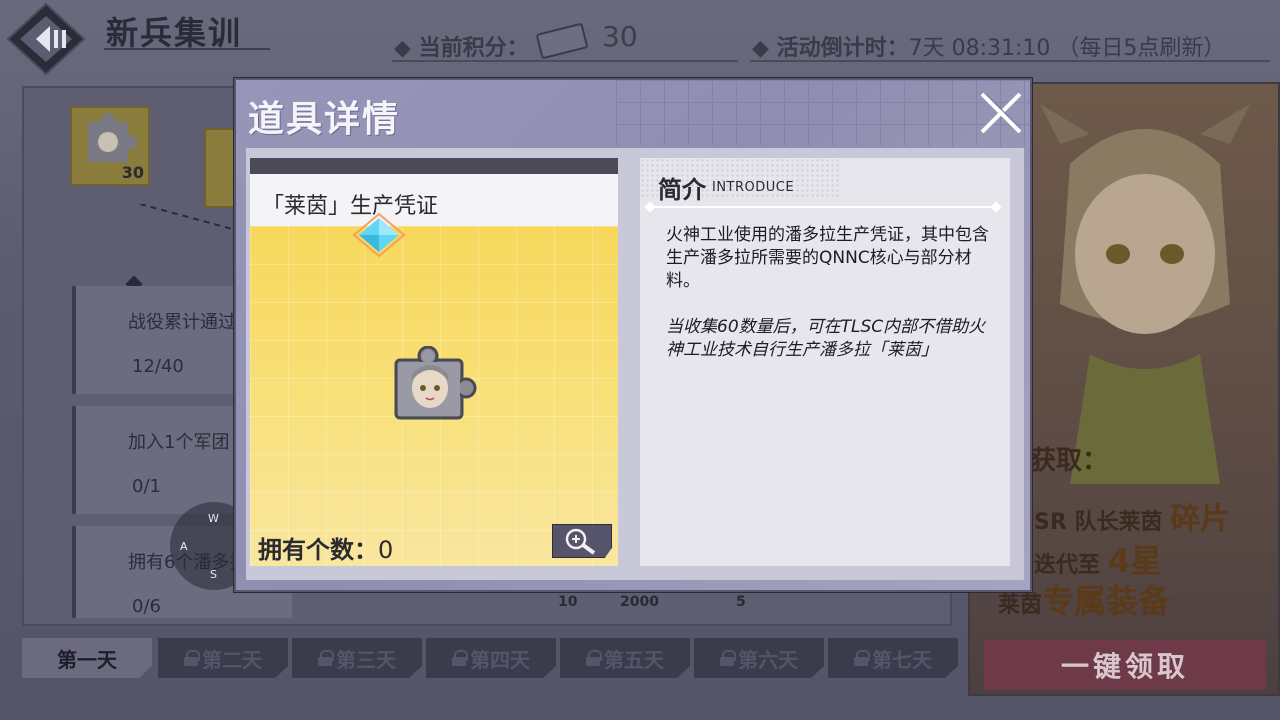  What do you see at coordinates (753, 187) in the screenshot?
I see `intro-heading-en: INTRODUCE` at bounding box center [753, 187].